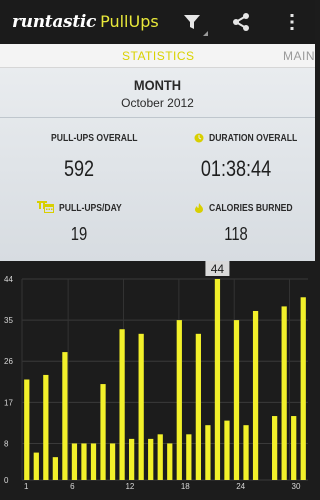  What do you see at coordinates (8, 402) in the screenshot?
I see `y-tick-label: 17` at bounding box center [8, 402].